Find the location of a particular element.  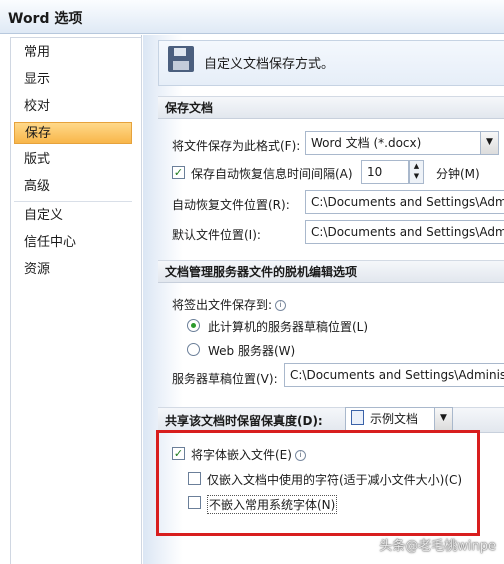

fidelity-doc-select: 示例文档 ▼ is located at coordinates (399, 419).